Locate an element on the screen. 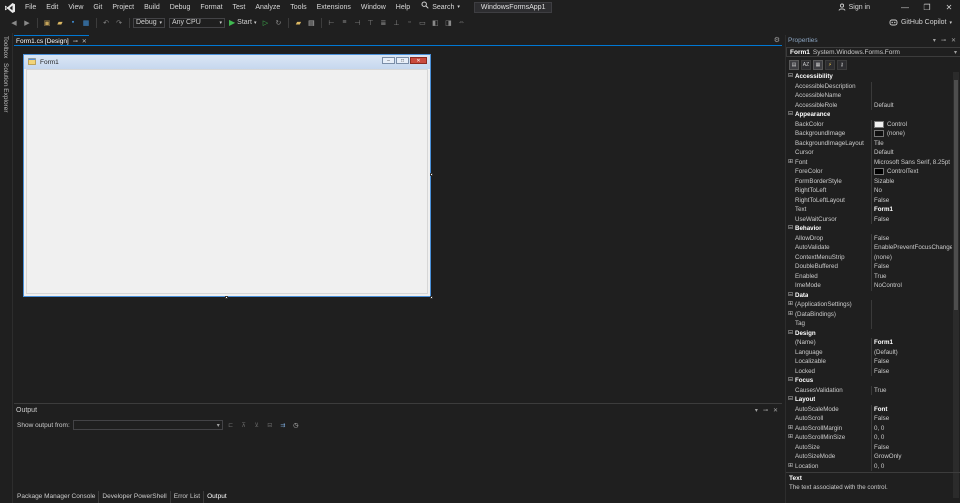 The image size is (960, 503). menu-edit: Edit is located at coordinates (52, 7).